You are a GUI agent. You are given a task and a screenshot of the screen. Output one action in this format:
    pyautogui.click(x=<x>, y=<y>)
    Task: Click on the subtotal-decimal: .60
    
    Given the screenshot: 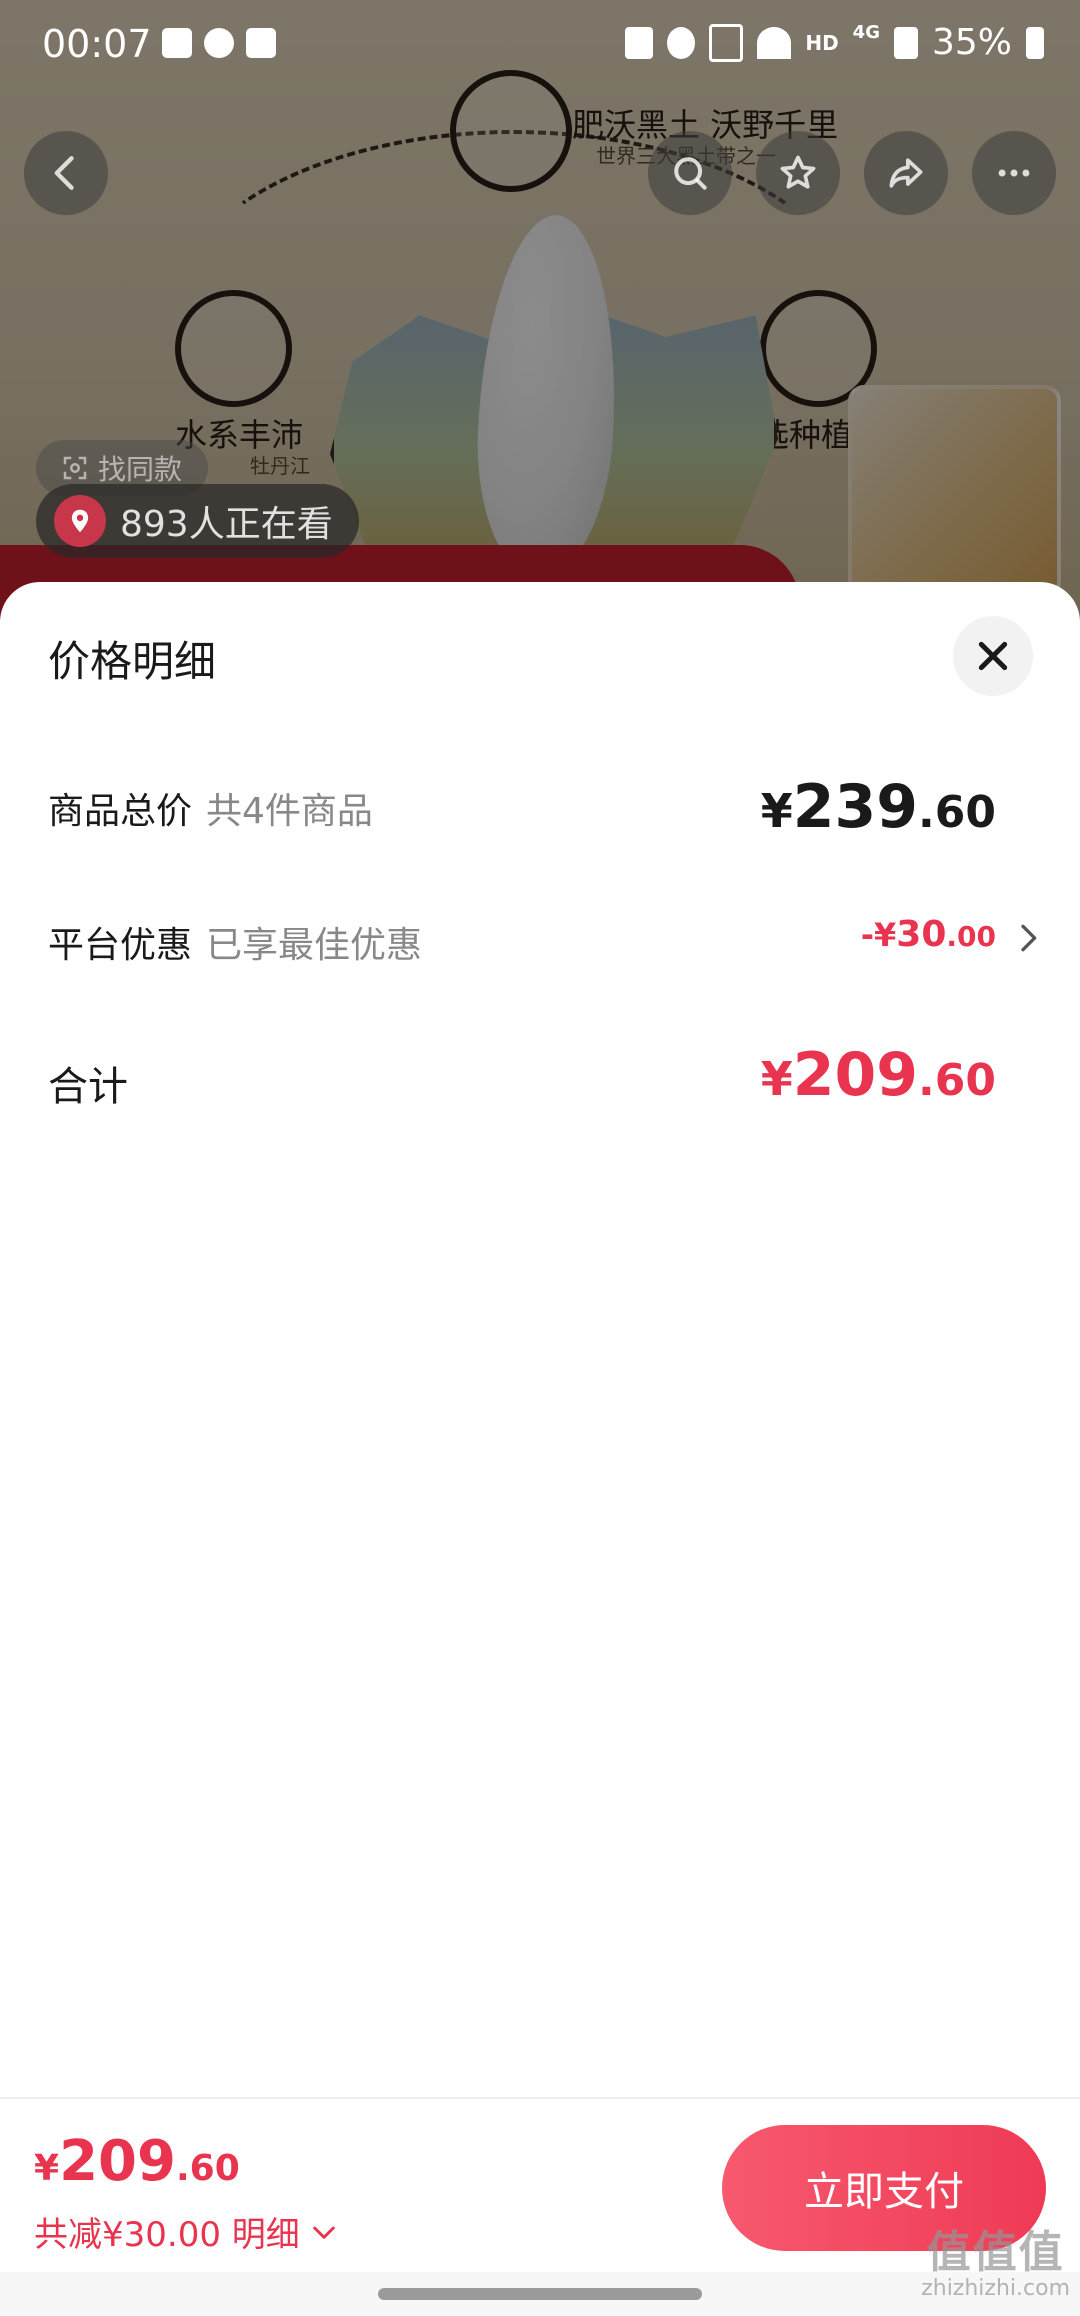 What is the action you would take?
    pyautogui.click(x=957, y=812)
    